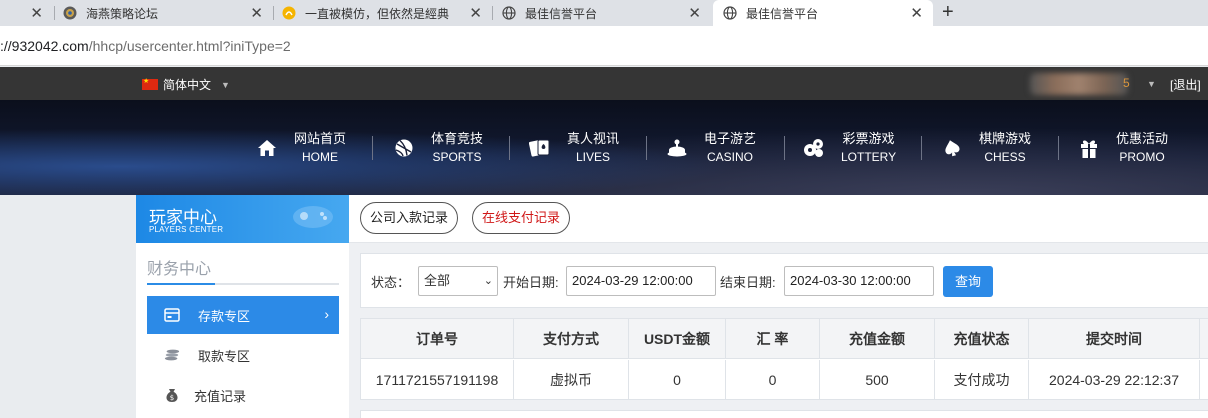 This screenshot has height=418, width=1208. Describe the element at coordinates (531, 282) in the screenshot. I see `start-date-label: 开始日期:` at that location.